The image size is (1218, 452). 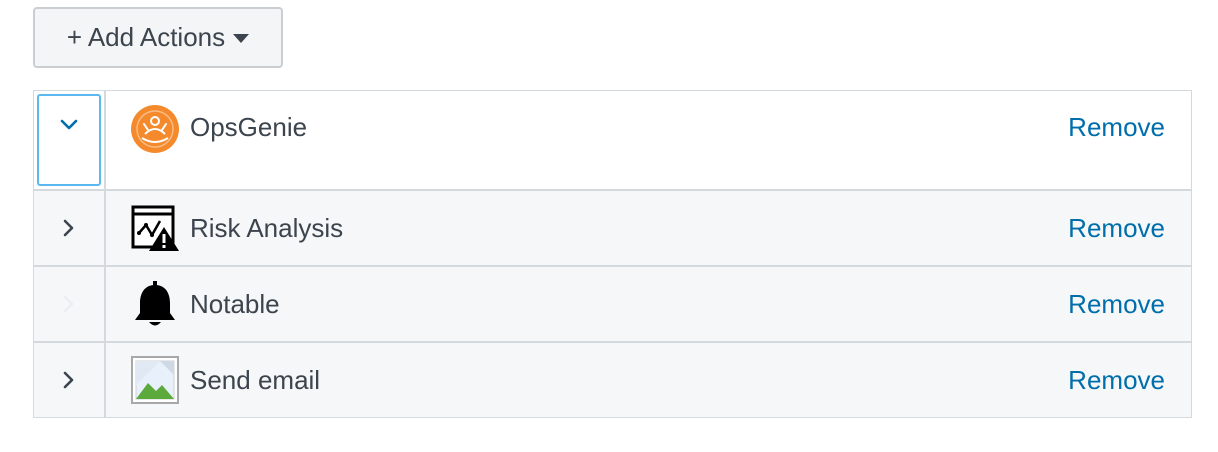 I want to click on bell-icon, so click(x=155, y=304).